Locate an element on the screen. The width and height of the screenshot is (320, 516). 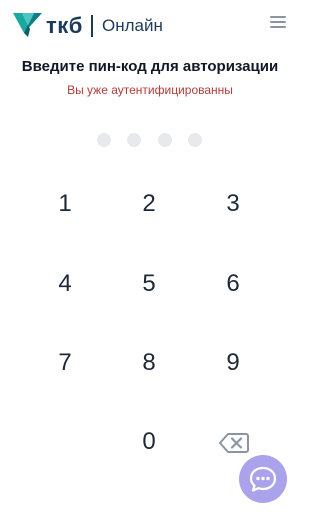
pin-title: Введите пин-код для авторизации is located at coordinates (150, 66).